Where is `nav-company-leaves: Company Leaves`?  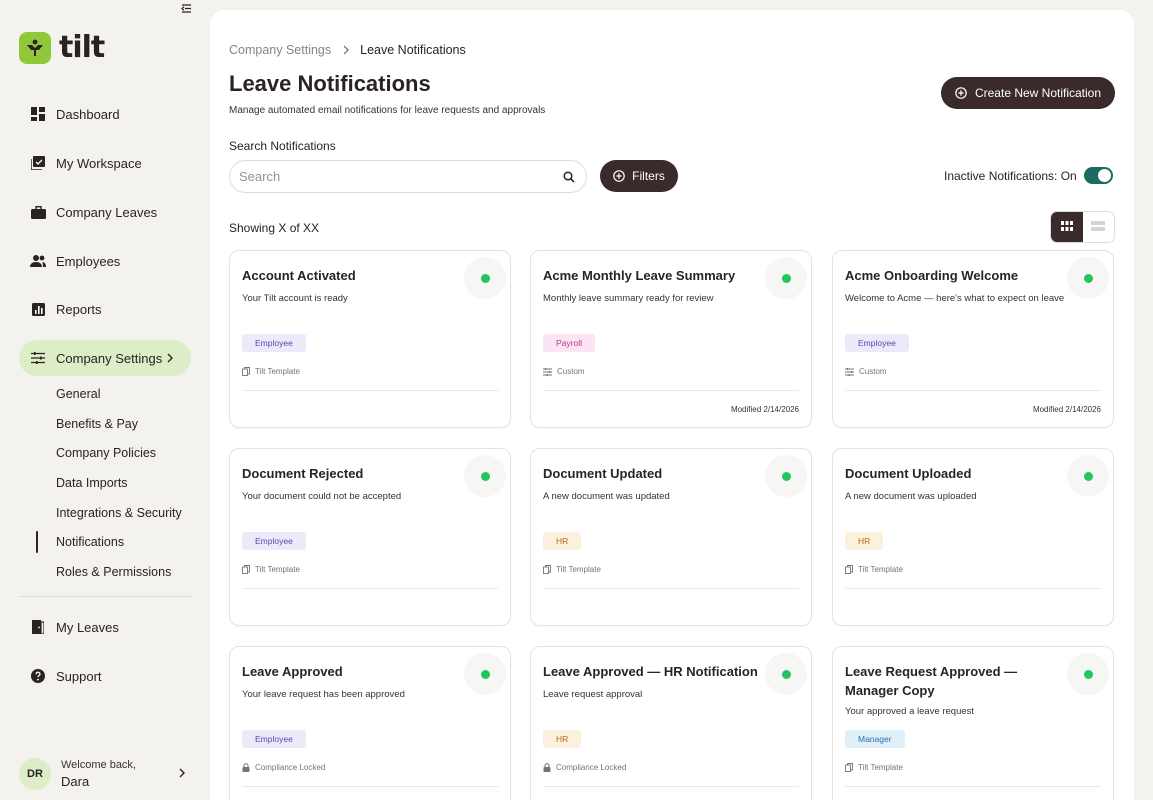 nav-company-leaves: Company Leaves is located at coordinates (105, 212).